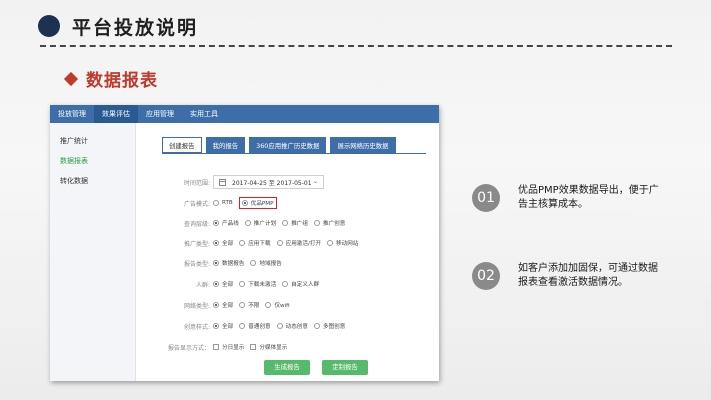 The image size is (711, 400). Describe the element at coordinates (196, 244) in the screenshot. I see `promo-type-label: 推广类型:` at that location.